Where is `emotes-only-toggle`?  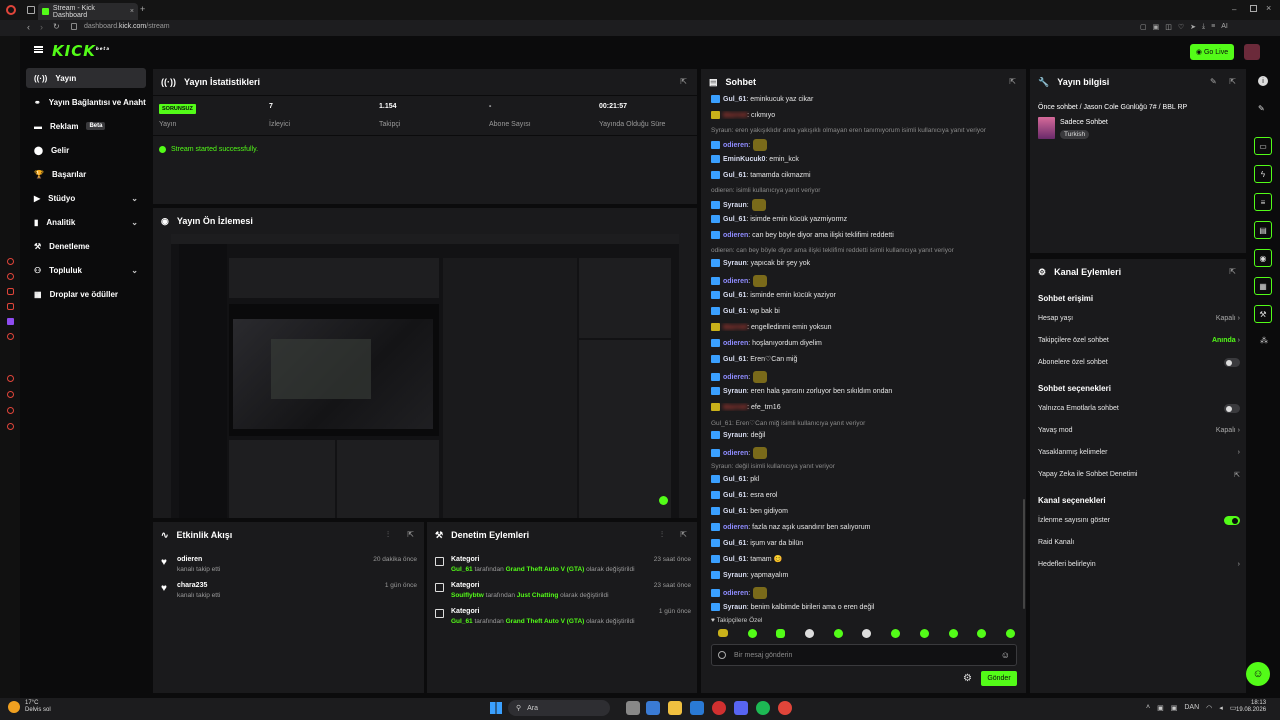 emotes-only-toggle is located at coordinates (1232, 408).